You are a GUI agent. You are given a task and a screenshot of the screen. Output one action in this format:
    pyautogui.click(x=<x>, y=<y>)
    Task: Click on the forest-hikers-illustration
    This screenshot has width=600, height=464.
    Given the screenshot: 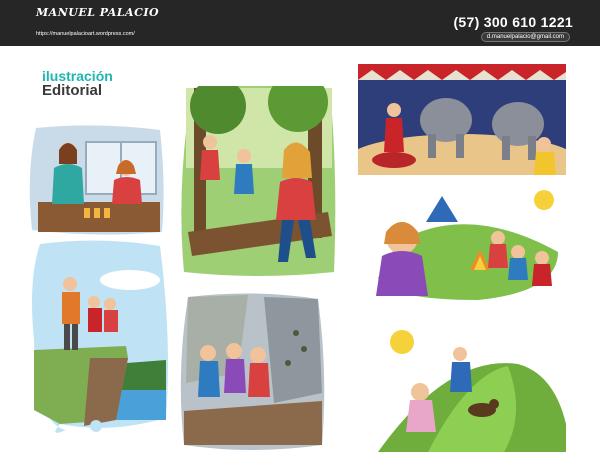 What is the action you would take?
    pyautogui.click(x=258, y=181)
    